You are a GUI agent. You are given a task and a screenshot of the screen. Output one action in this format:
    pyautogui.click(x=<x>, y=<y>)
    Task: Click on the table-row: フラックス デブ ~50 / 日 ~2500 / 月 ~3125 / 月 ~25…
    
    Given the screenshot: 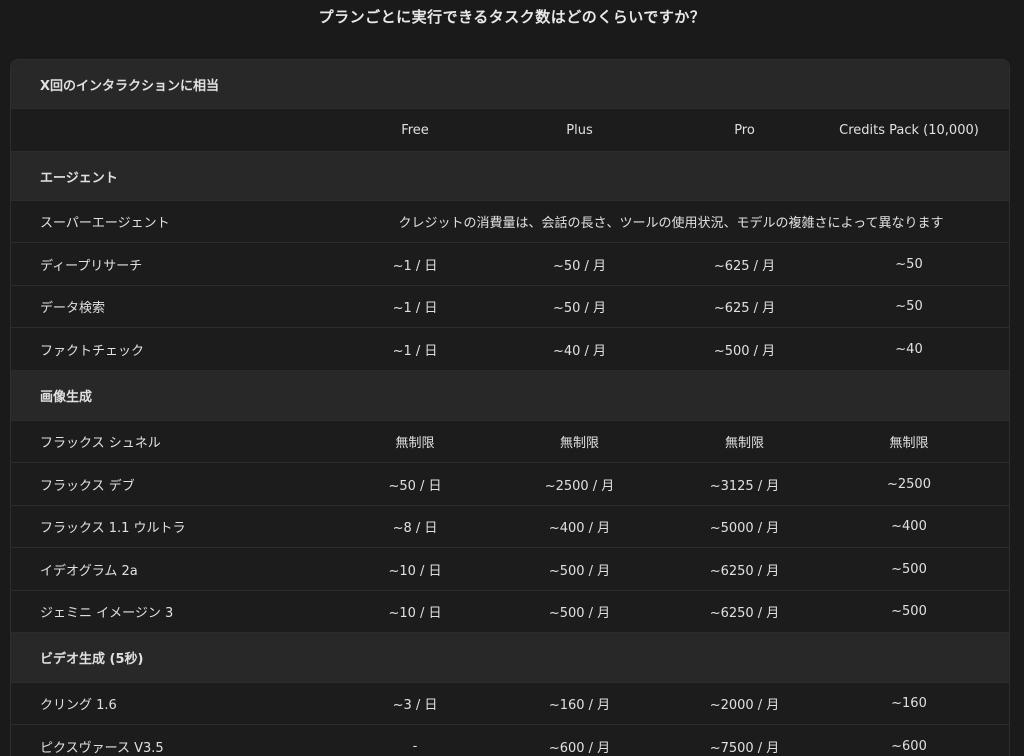 What is the action you would take?
    pyautogui.click(x=510, y=484)
    